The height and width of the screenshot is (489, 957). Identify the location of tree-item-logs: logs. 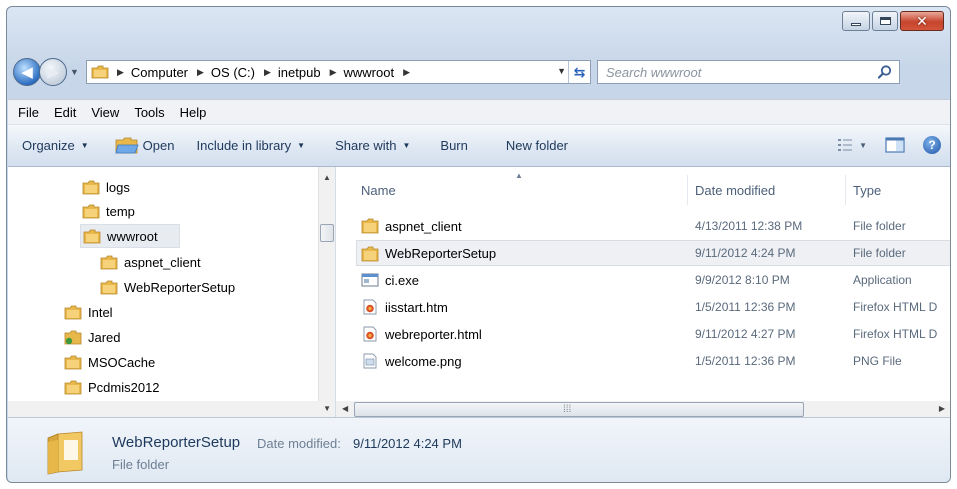
(106, 187).